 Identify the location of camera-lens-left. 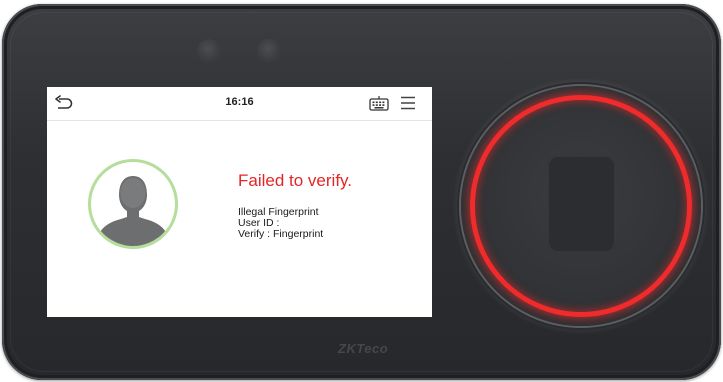
(209, 51).